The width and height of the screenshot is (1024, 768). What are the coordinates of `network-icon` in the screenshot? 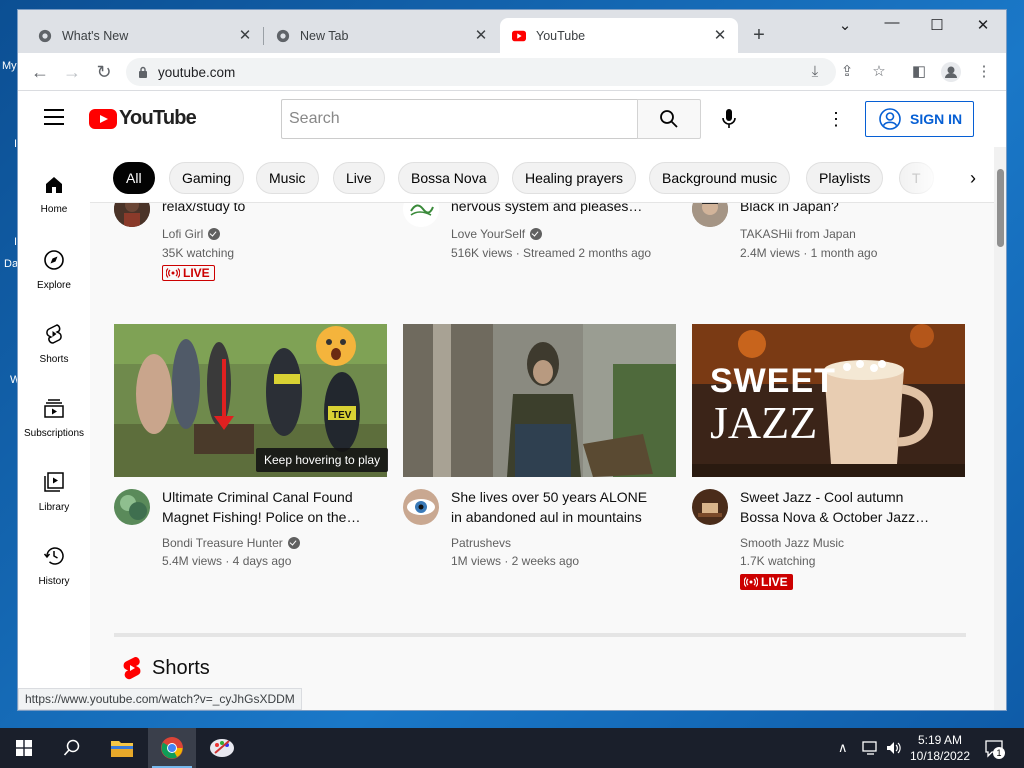 It's located at (871, 748).